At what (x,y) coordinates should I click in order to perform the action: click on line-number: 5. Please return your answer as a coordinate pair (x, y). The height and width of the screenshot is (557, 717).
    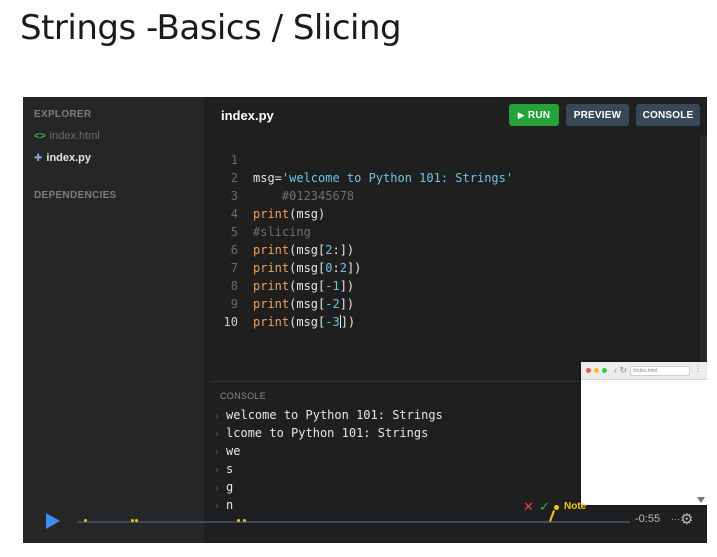
    Looking at the image, I should click on (234, 232).